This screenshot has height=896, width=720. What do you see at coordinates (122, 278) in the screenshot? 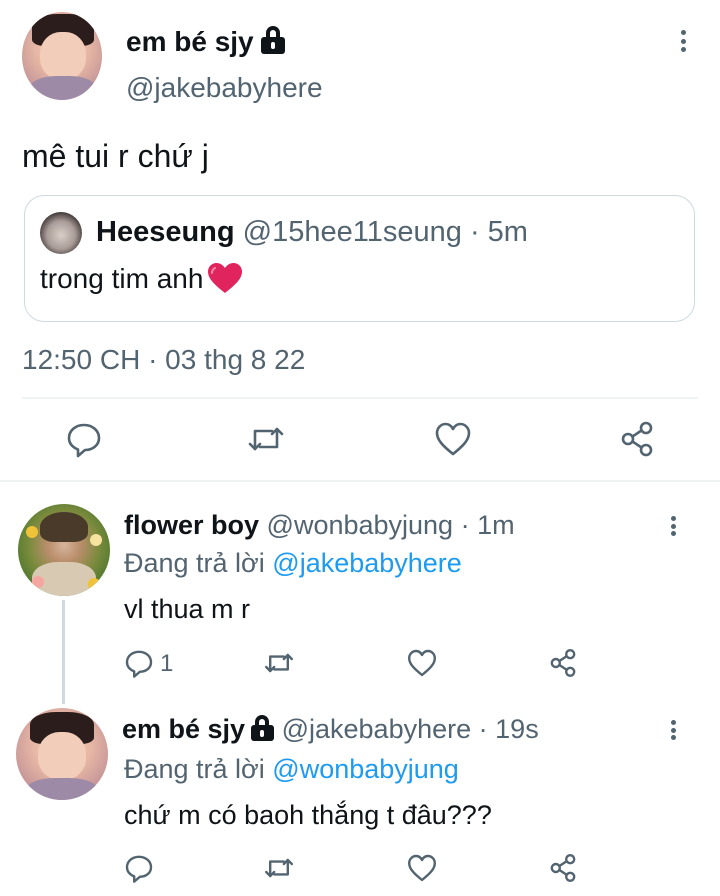
I see `quoted-text: trong tim anh` at bounding box center [122, 278].